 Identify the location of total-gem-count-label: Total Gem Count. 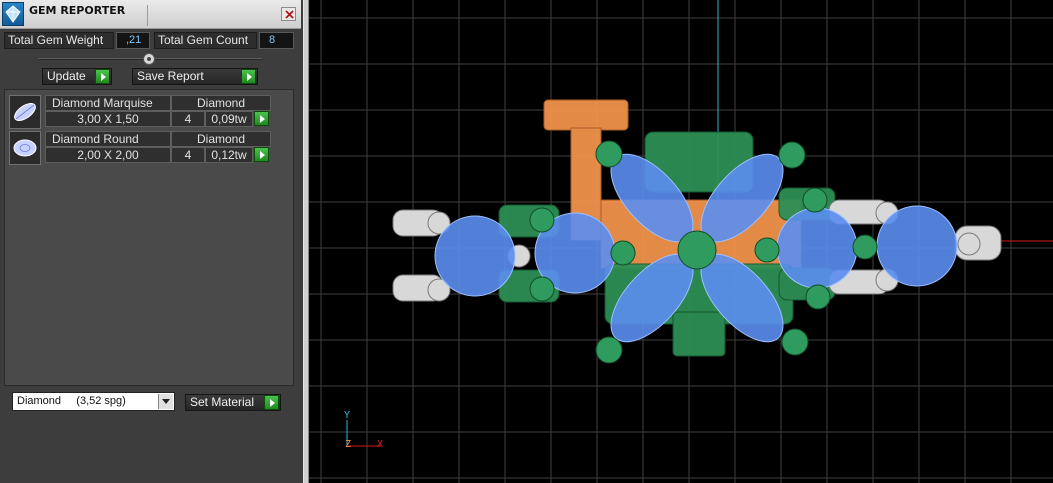
(205, 40).